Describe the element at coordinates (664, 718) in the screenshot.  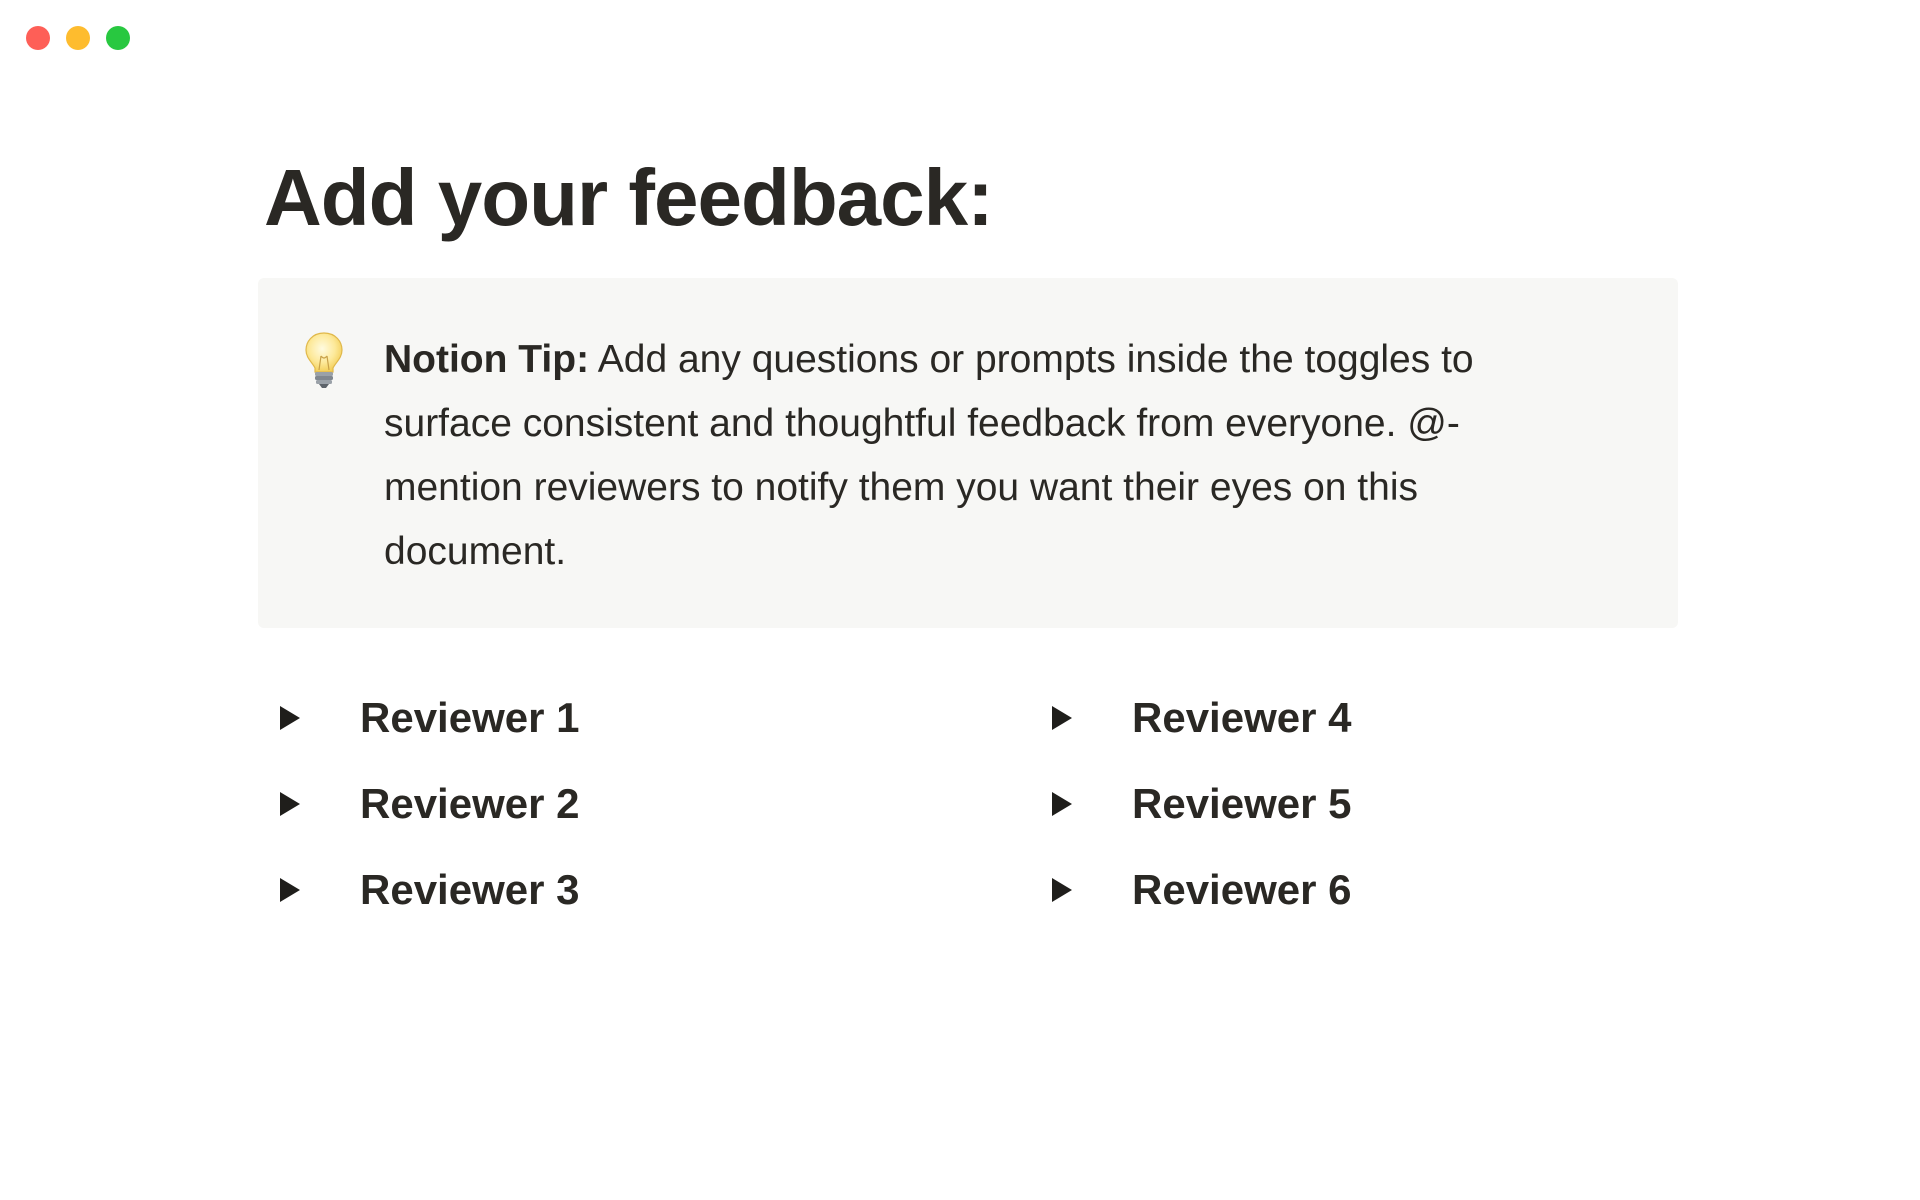
I see `toggle-reviewer-1: Reviewer 1` at that location.